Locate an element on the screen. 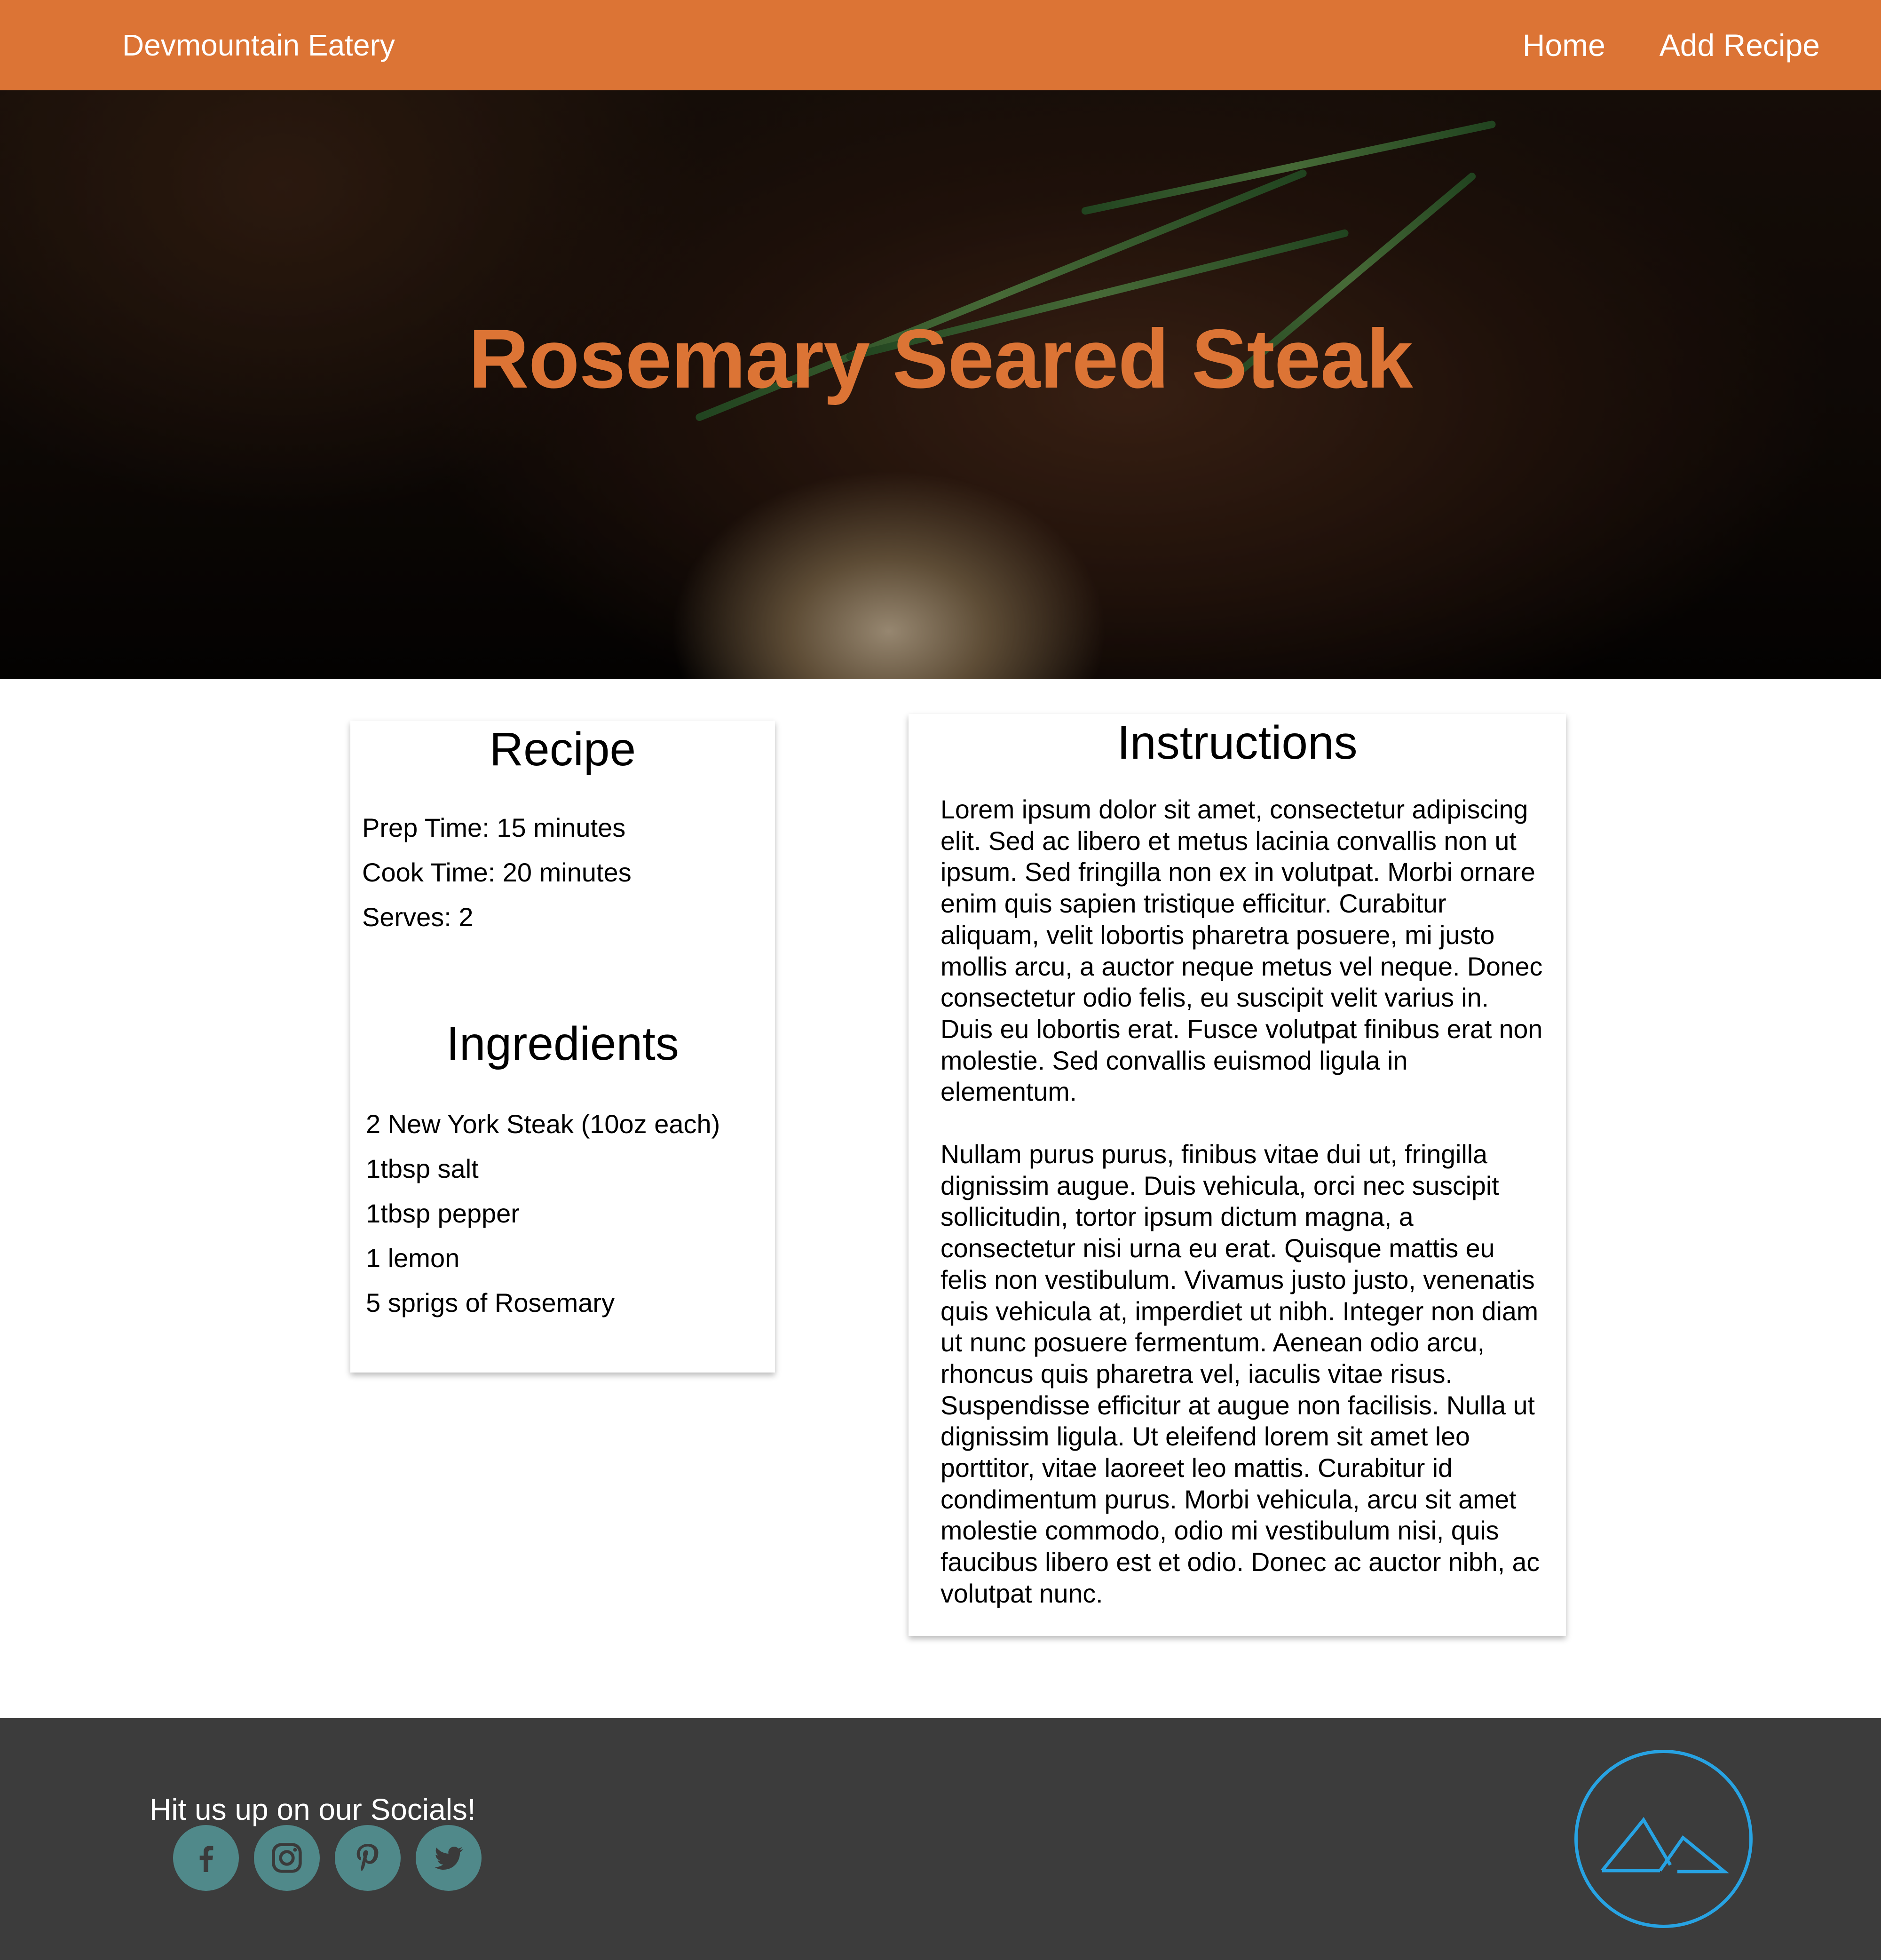 This screenshot has width=1881, height=1960. recipe-title: Rosemary Seared Steak is located at coordinates (940, 359).